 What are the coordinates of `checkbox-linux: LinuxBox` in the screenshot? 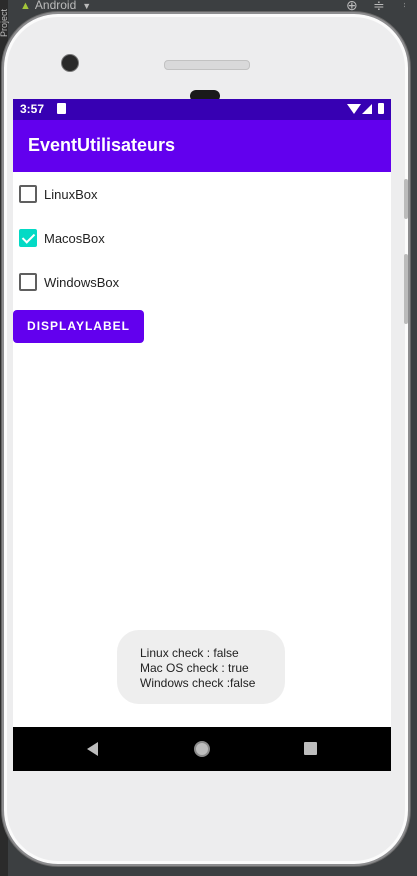 It's located at (58, 194).